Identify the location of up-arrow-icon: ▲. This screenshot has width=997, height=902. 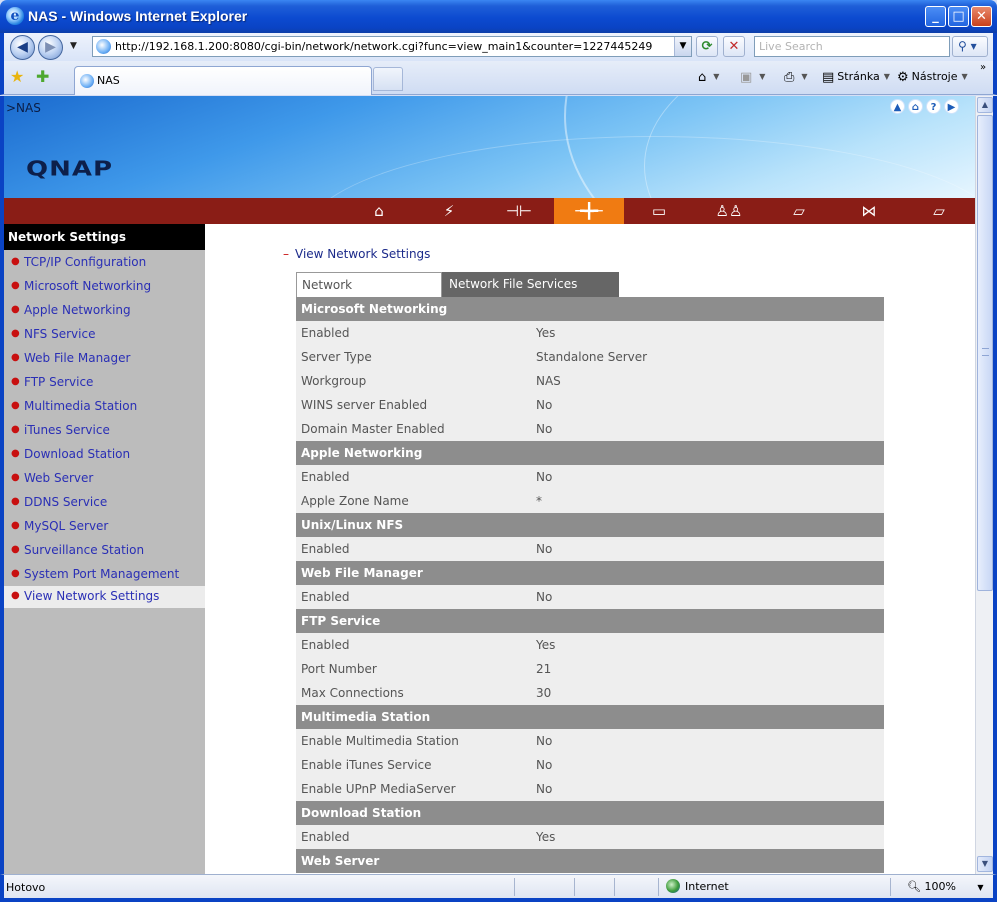
(897, 106).